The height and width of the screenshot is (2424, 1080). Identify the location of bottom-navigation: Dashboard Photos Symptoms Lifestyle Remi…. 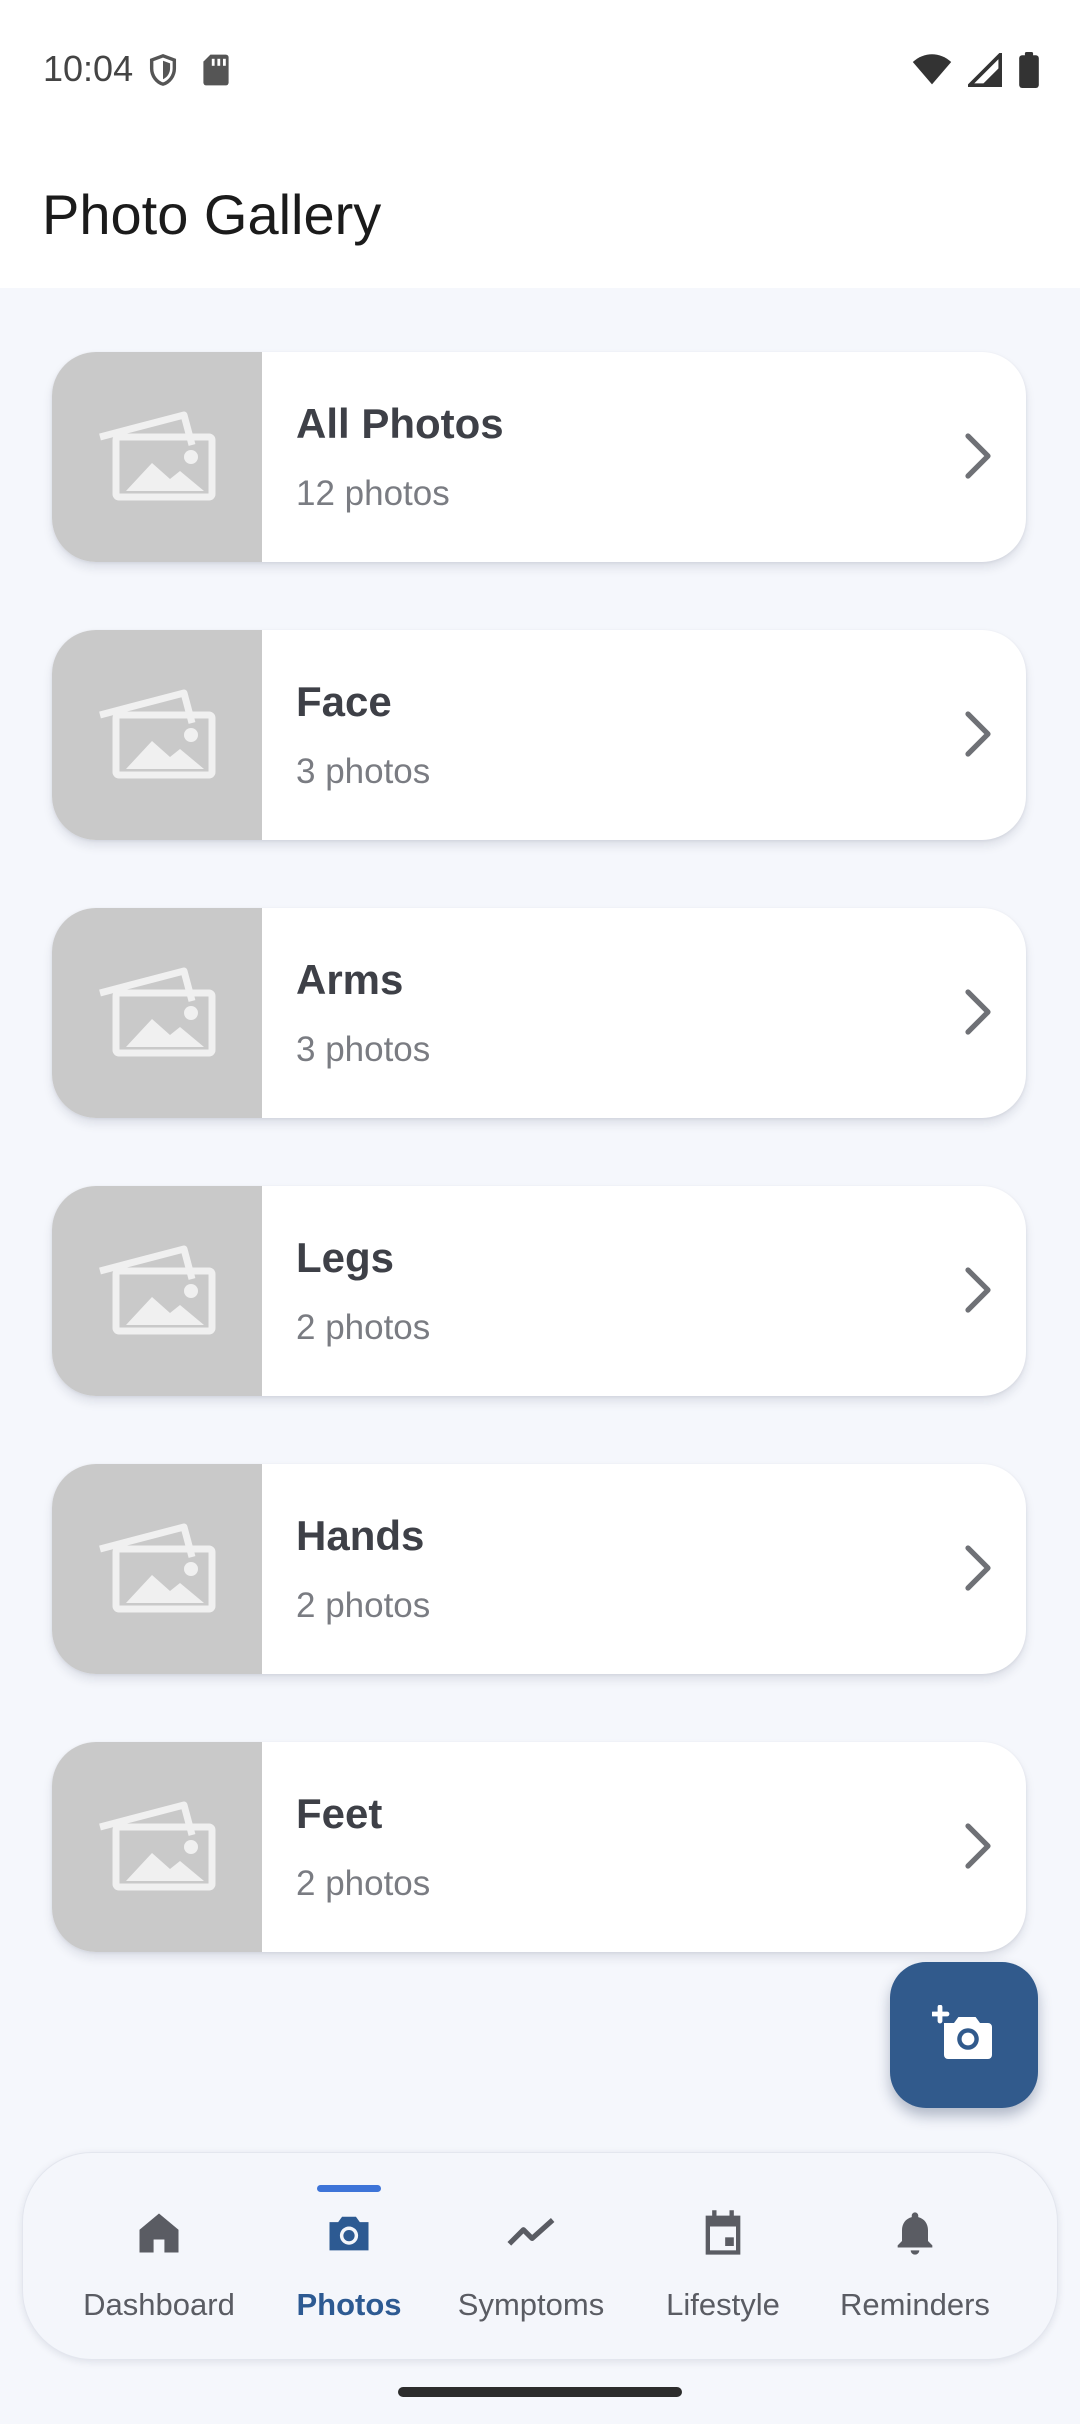
(540, 2256).